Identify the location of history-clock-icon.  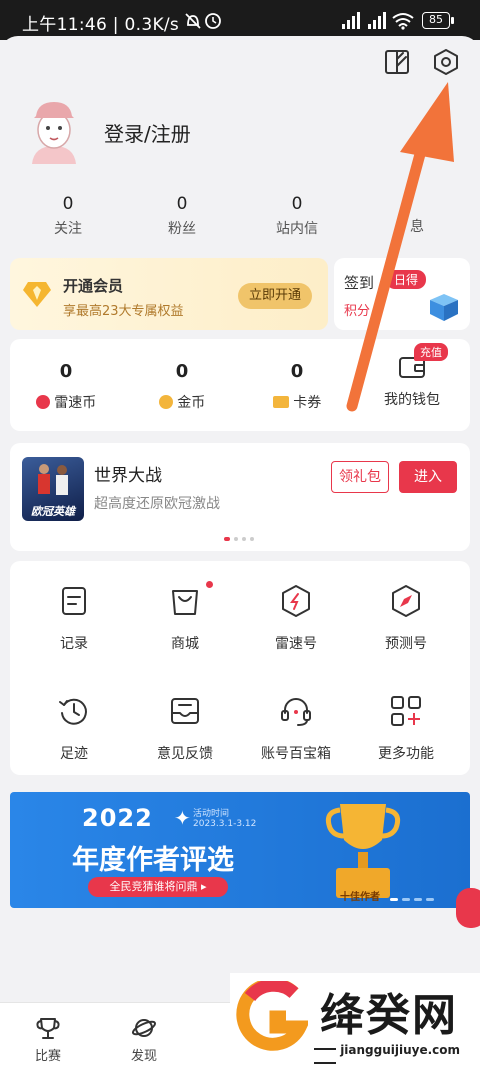
(73, 711).